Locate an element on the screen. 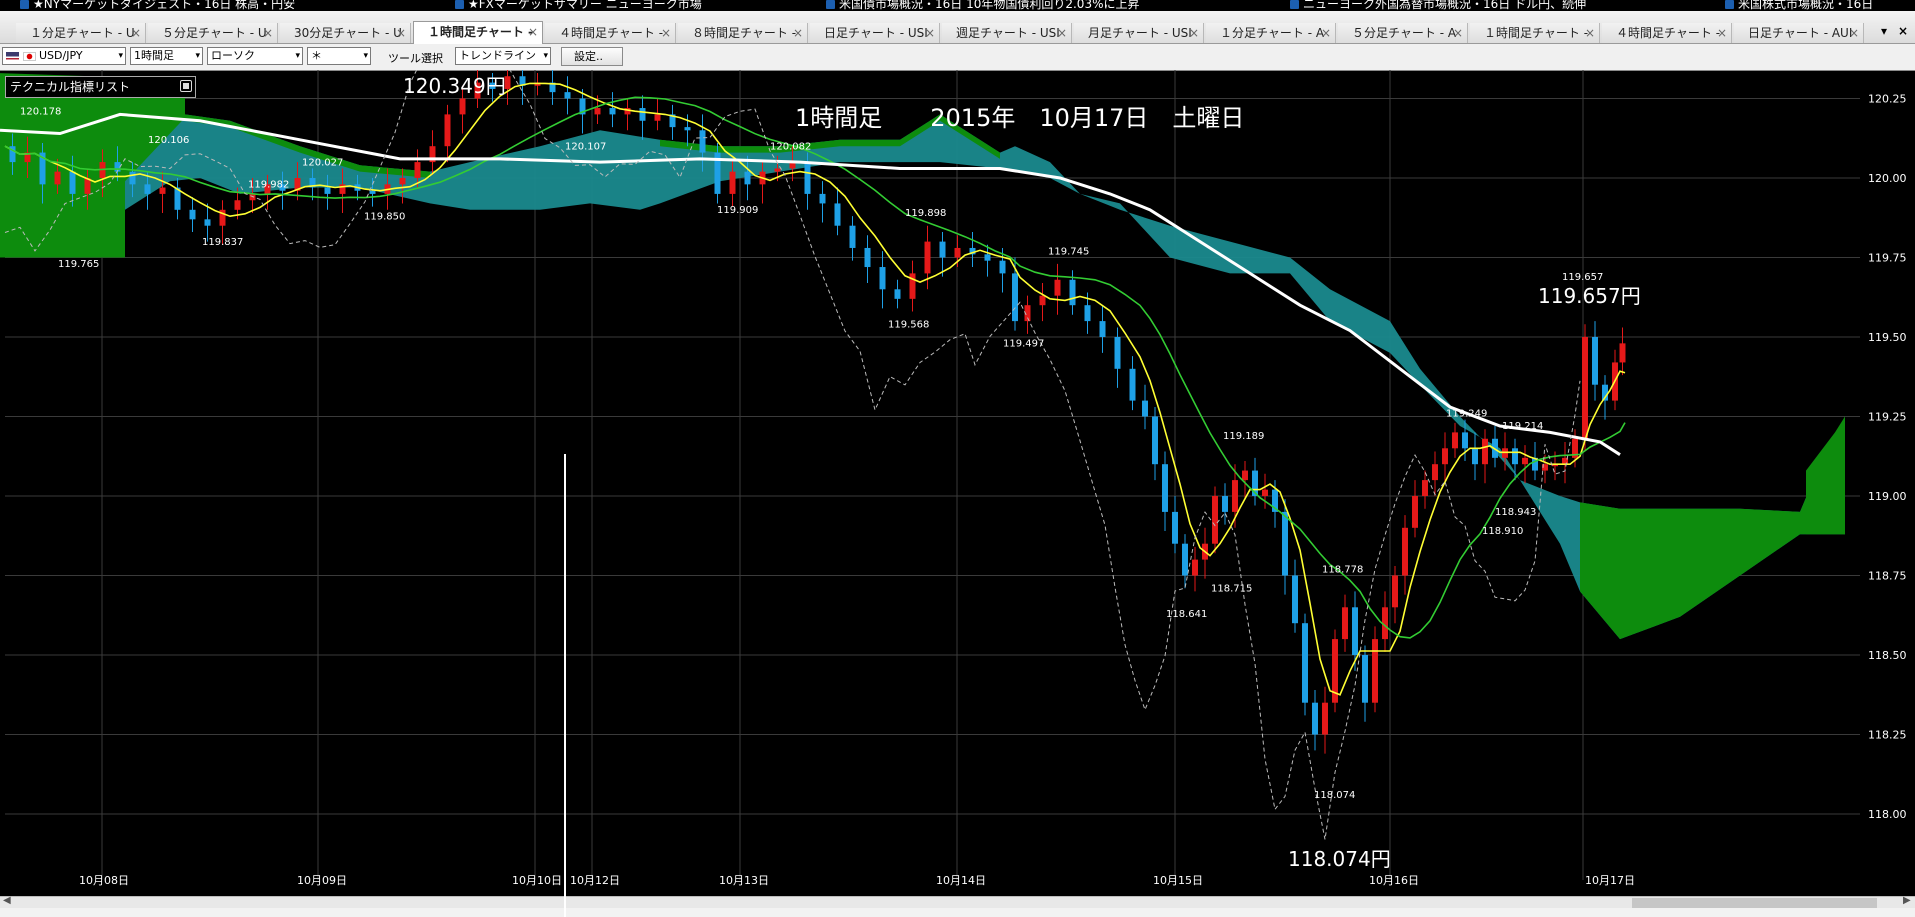  x-tick-label: 10月12日 is located at coordinates (595, 880).